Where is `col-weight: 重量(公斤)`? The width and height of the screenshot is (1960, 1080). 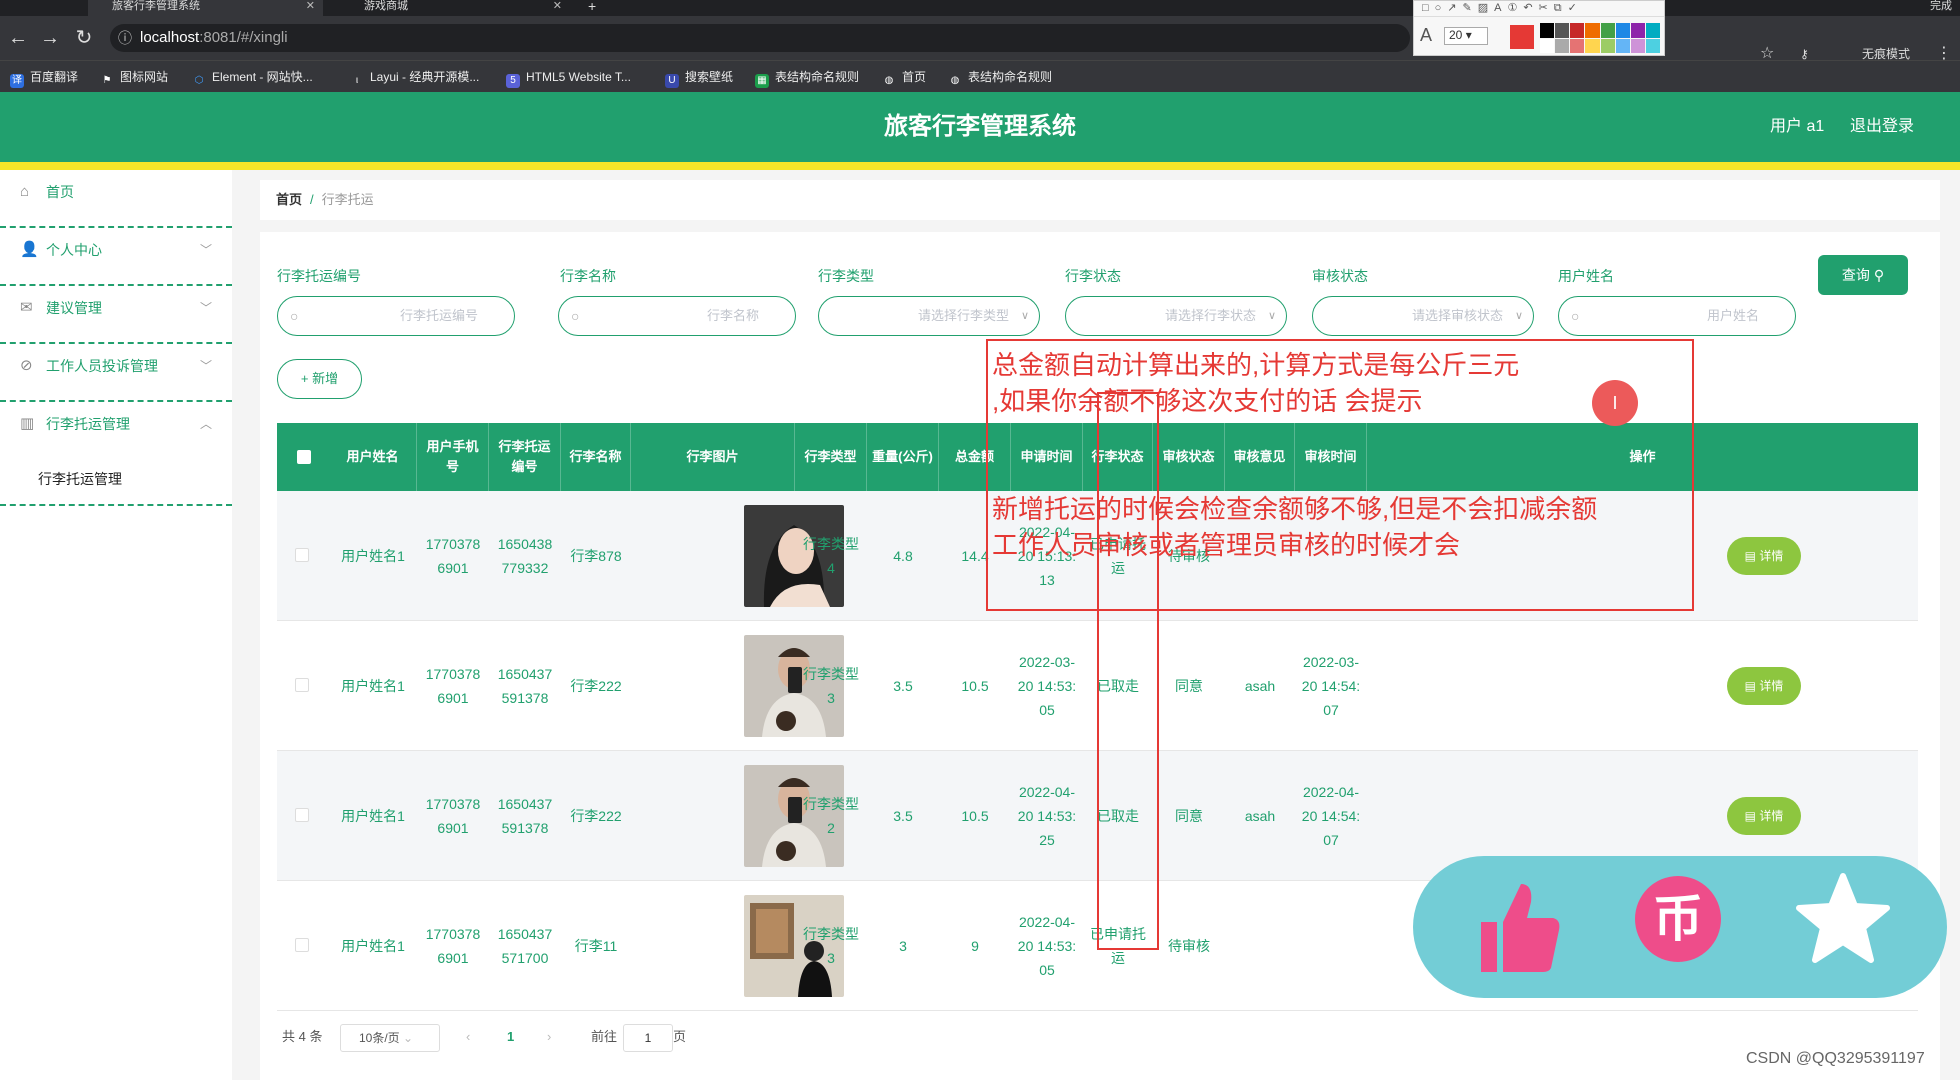 col-weight: 重量(公斤) is located at coordinates (903, 457).